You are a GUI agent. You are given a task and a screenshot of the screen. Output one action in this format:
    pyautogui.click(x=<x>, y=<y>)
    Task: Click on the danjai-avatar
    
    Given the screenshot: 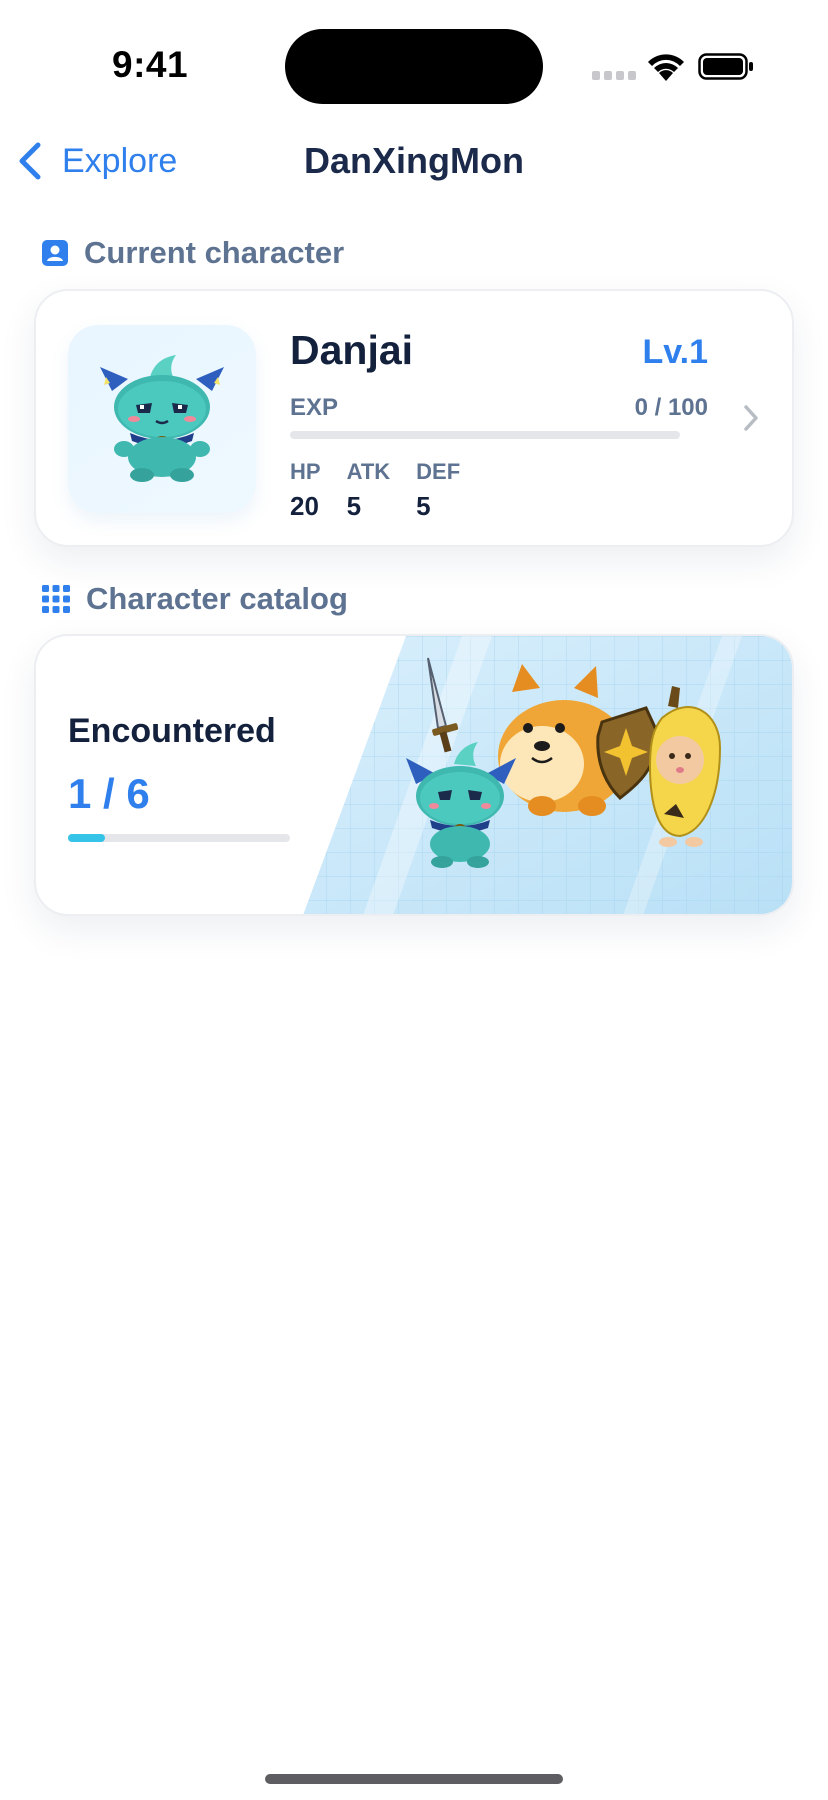 What is the action you would take?
    pyautogui.click(x=162, y=418)
    